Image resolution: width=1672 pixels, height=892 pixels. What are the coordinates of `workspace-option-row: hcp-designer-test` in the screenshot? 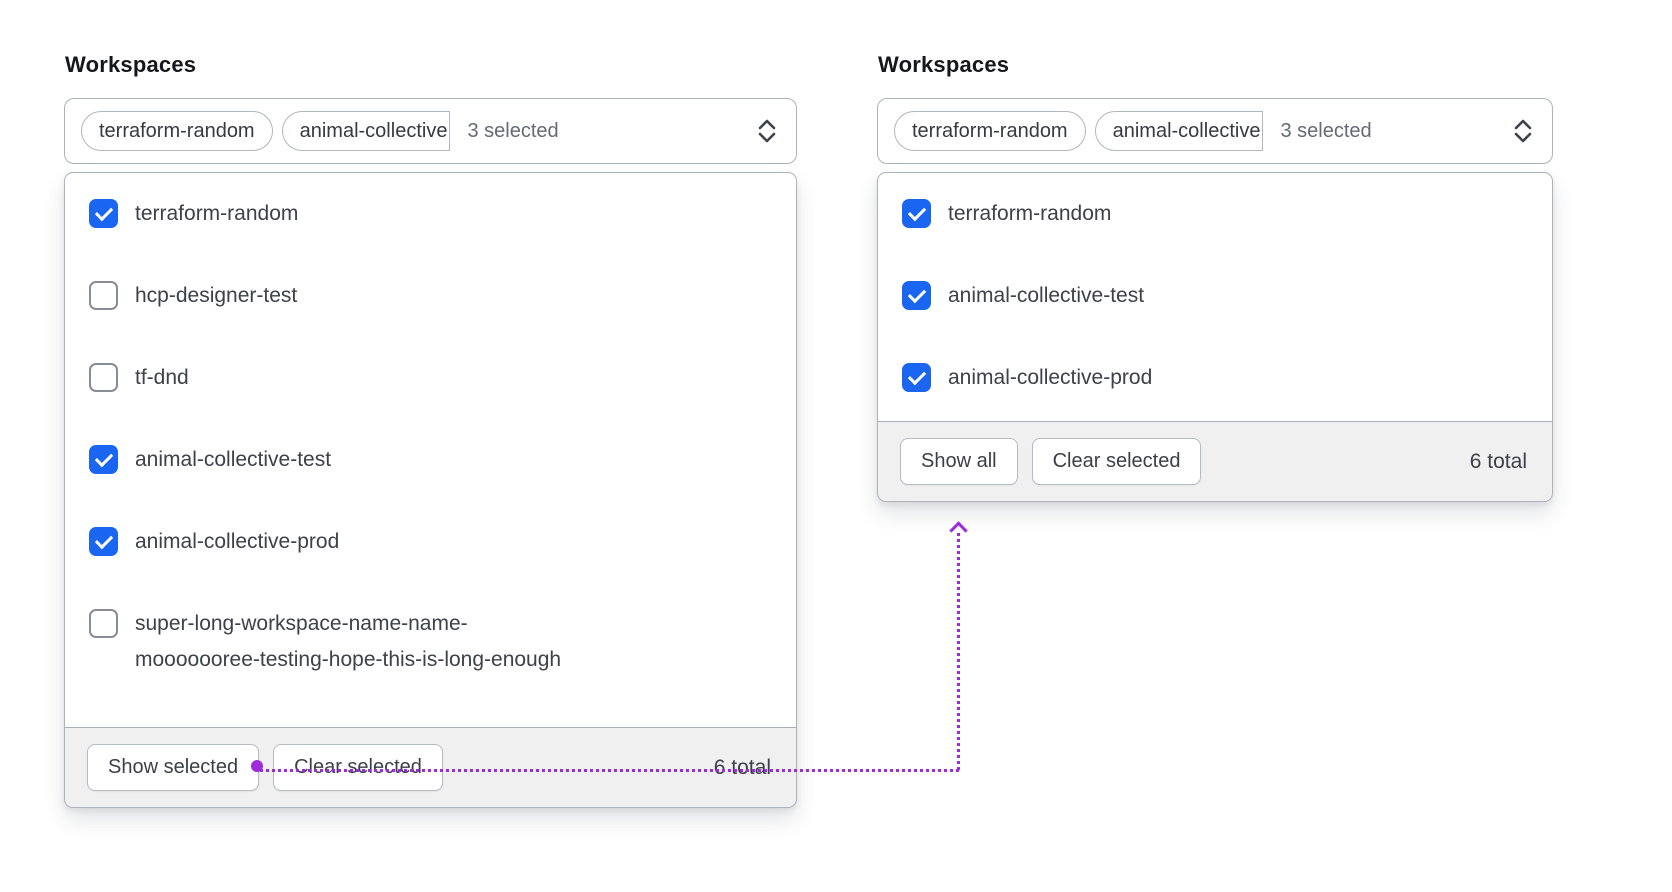 It's located at (430, 296).